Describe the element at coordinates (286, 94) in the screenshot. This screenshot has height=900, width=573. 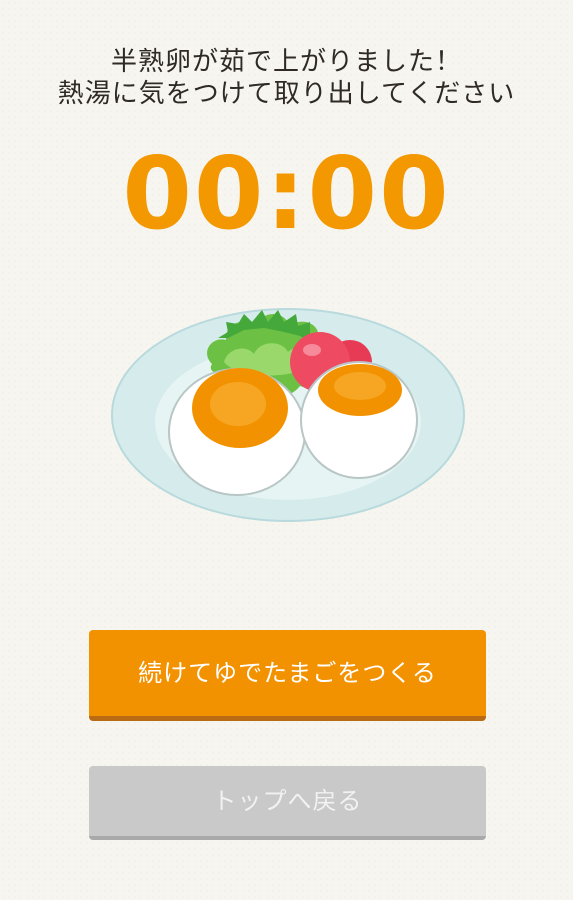
I see `completion-message-line2: 熱湯に気をつけて取り出してください` at that location.